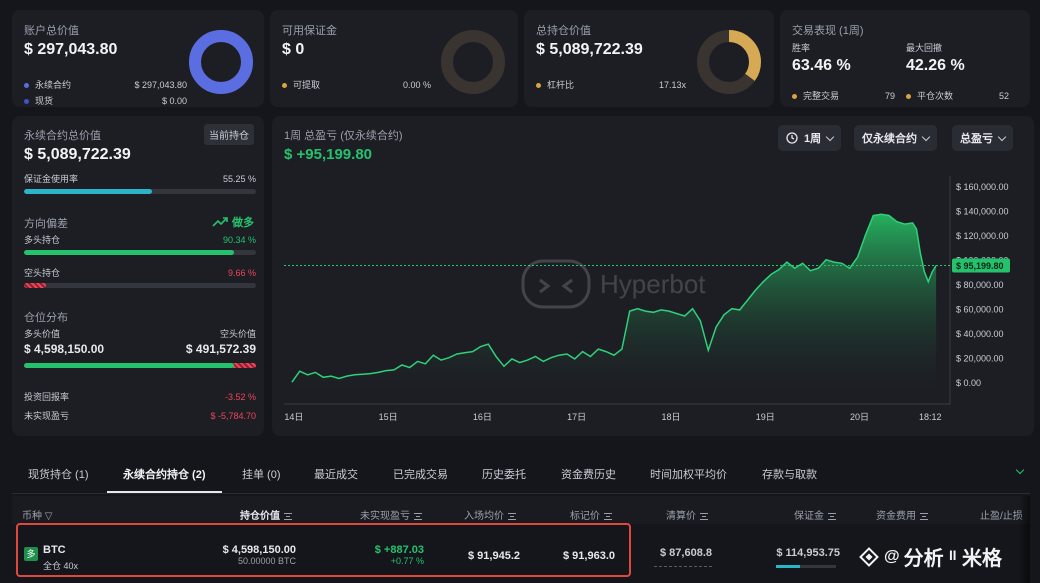  Describe the element at coordinates (164, 474) in the screenshot. I see `tab-1: 永续合约持仓 (2)` at that location.